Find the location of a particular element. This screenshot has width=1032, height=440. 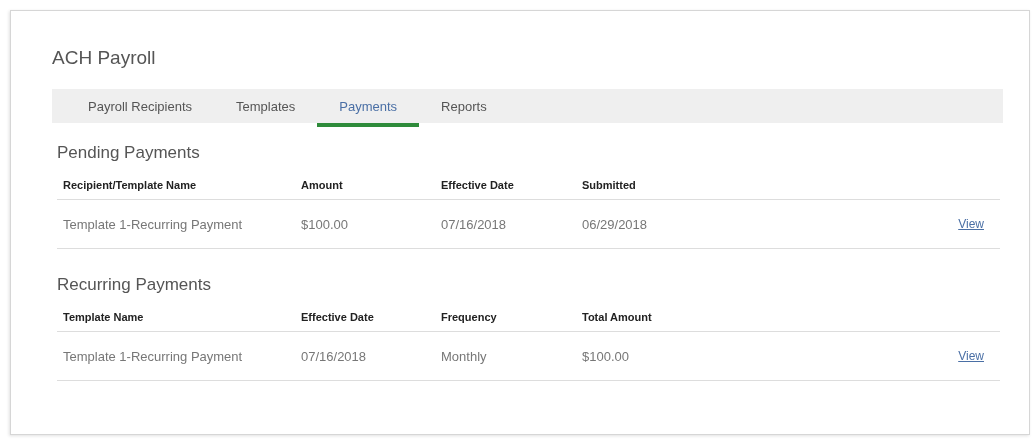

tab: Templates is located at coordinates (266, 108).